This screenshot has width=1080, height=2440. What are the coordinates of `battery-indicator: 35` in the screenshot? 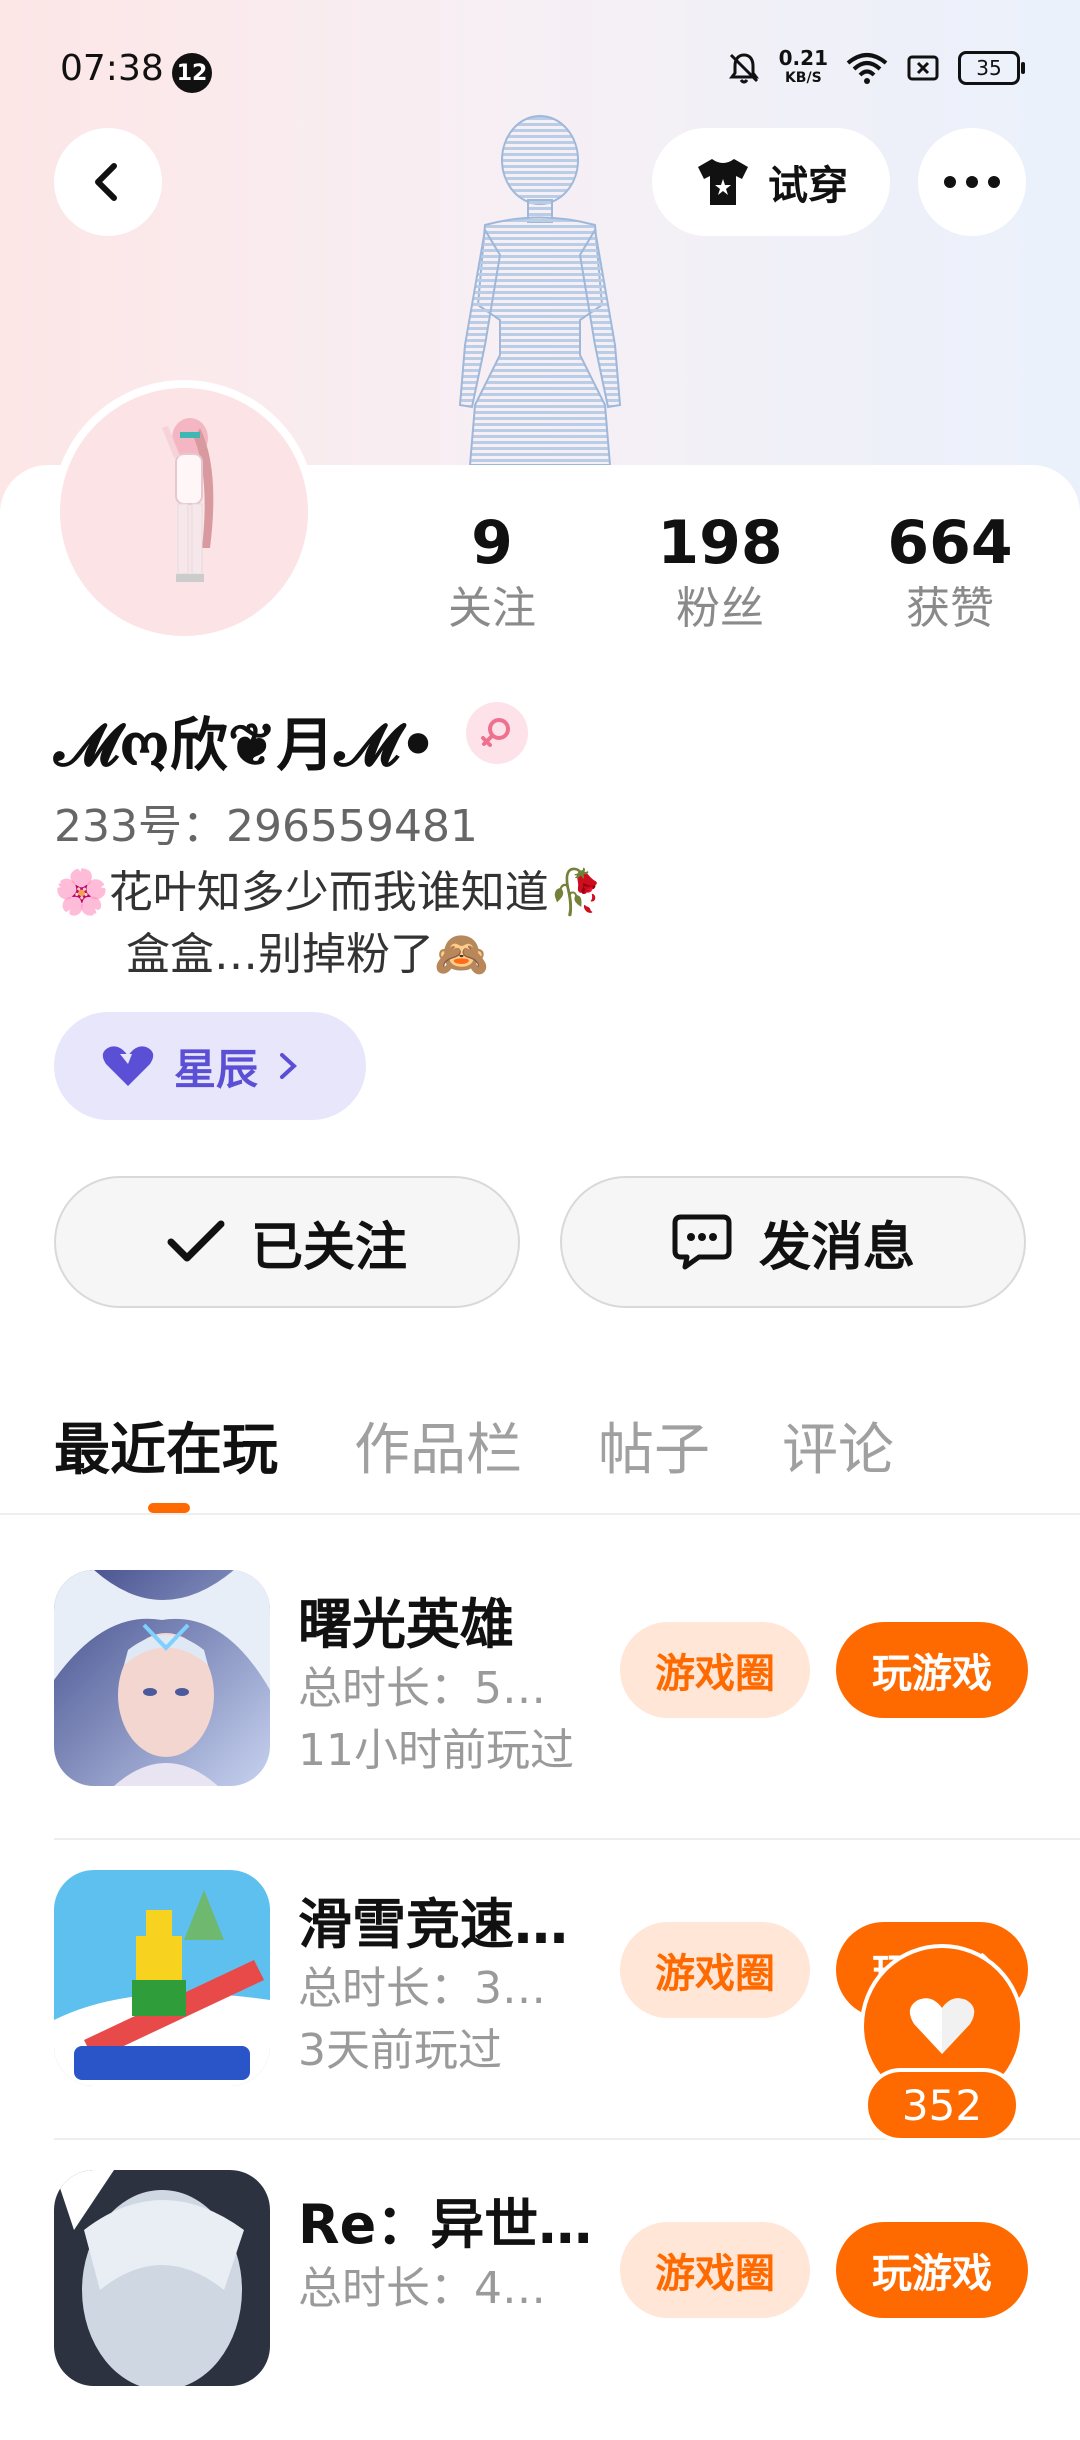 It's located at (991, 68).